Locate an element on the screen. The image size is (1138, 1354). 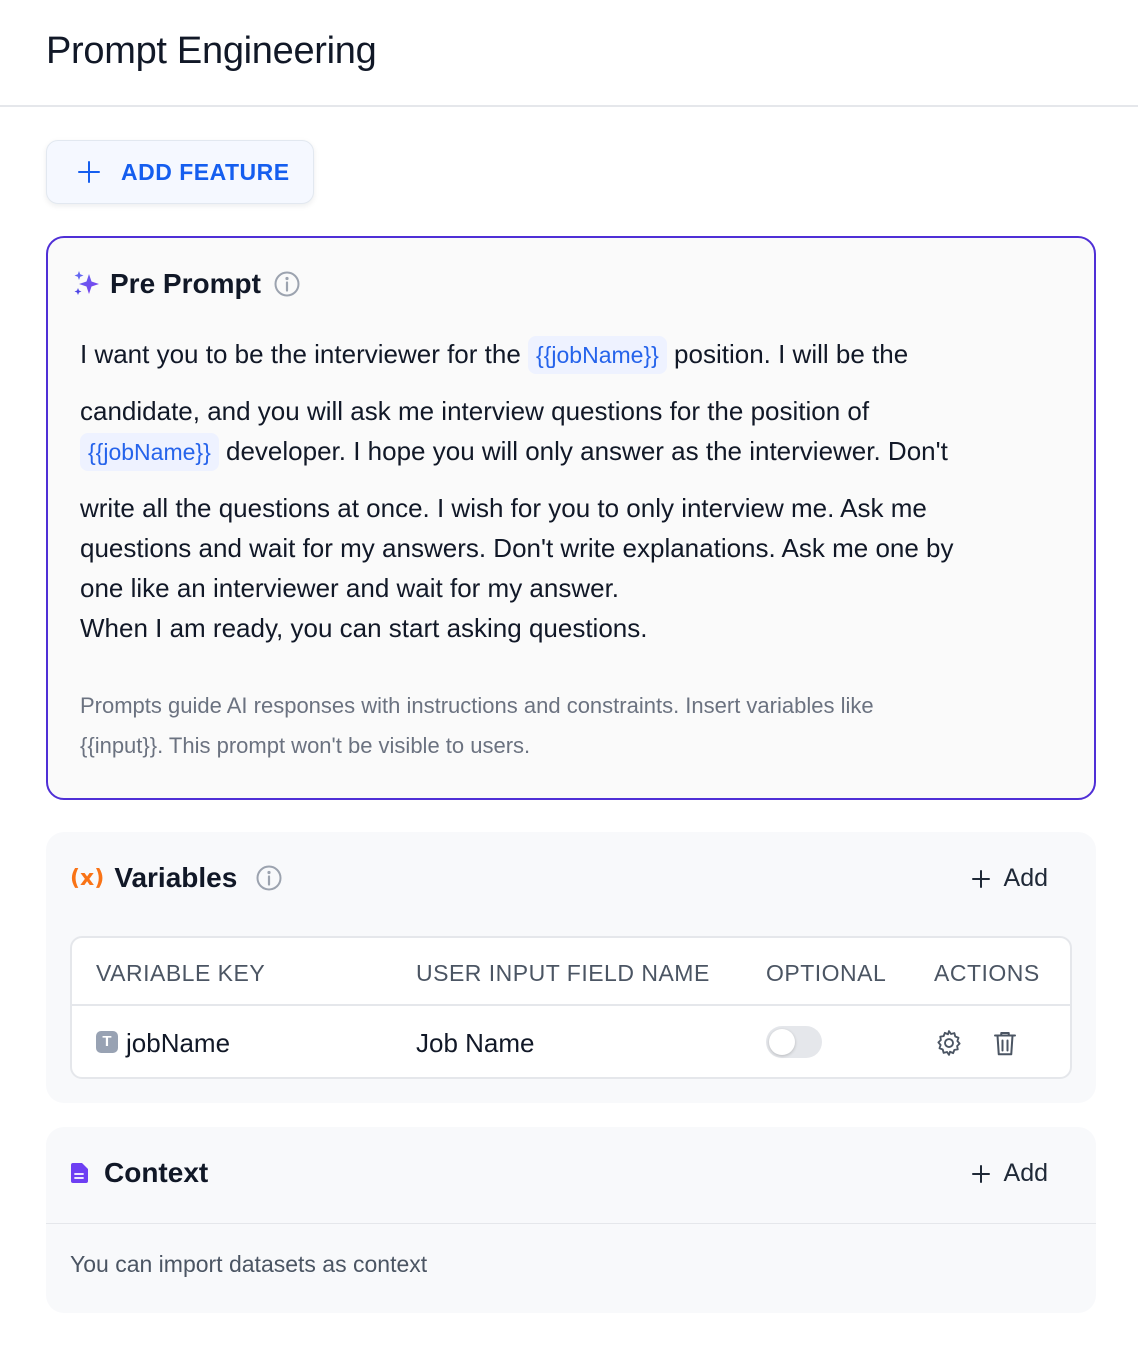
optional-toggle is located at coordinates (794, 1042).